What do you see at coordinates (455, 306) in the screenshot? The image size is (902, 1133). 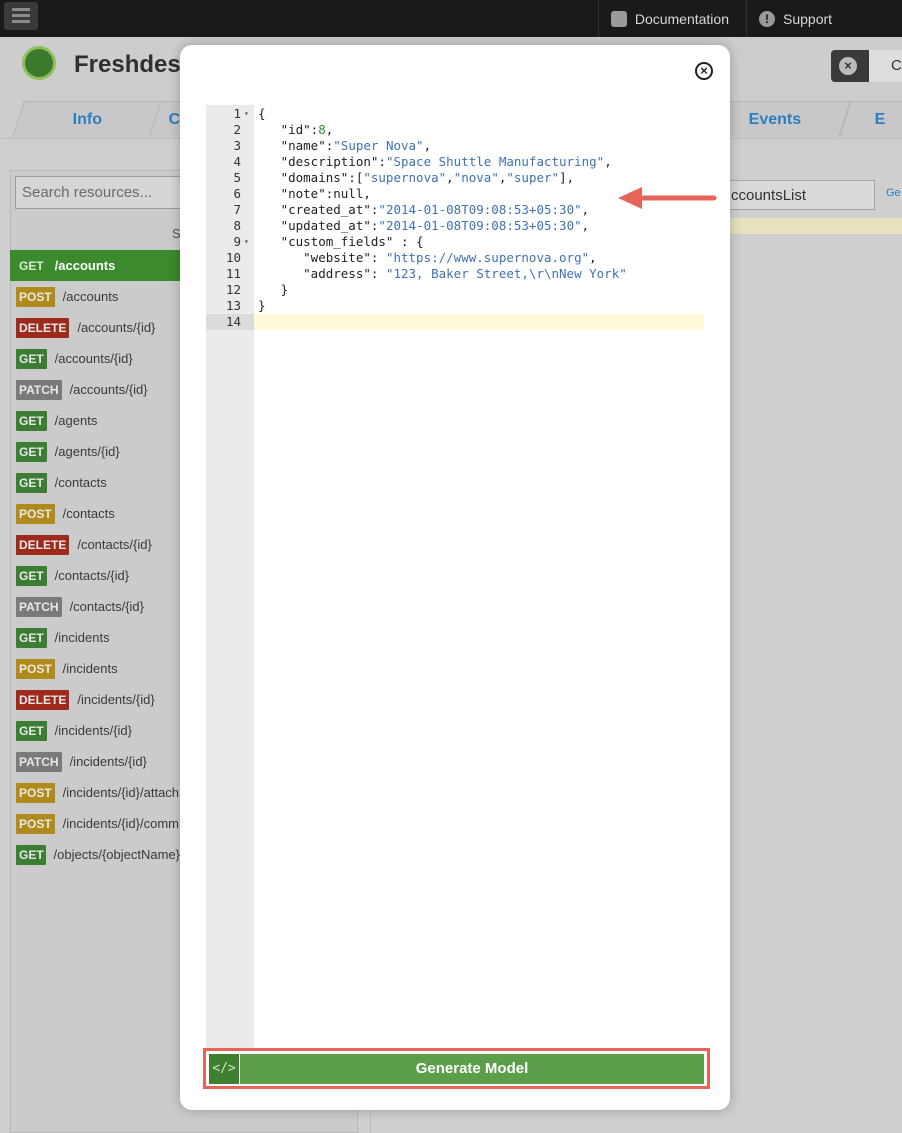 I see `code-line: 13}` at bounding box center [455, 306].